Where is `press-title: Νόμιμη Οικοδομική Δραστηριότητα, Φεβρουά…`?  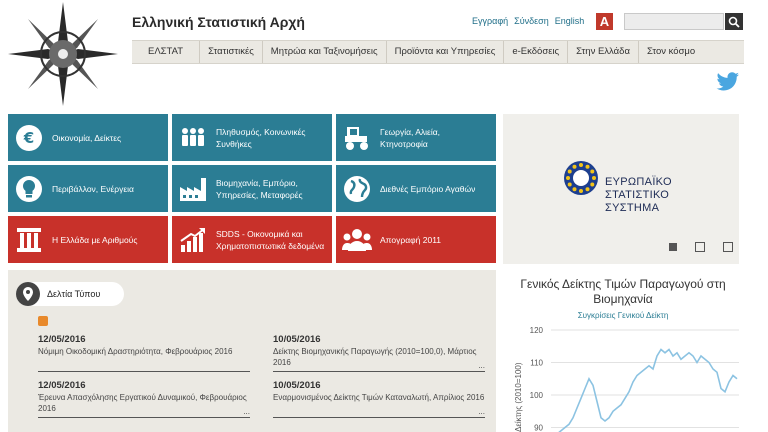
press-title: Νόμιμη Οικοδομική Δραστηριότητα, Φεβρουά… is located at coordinates (135, 351).